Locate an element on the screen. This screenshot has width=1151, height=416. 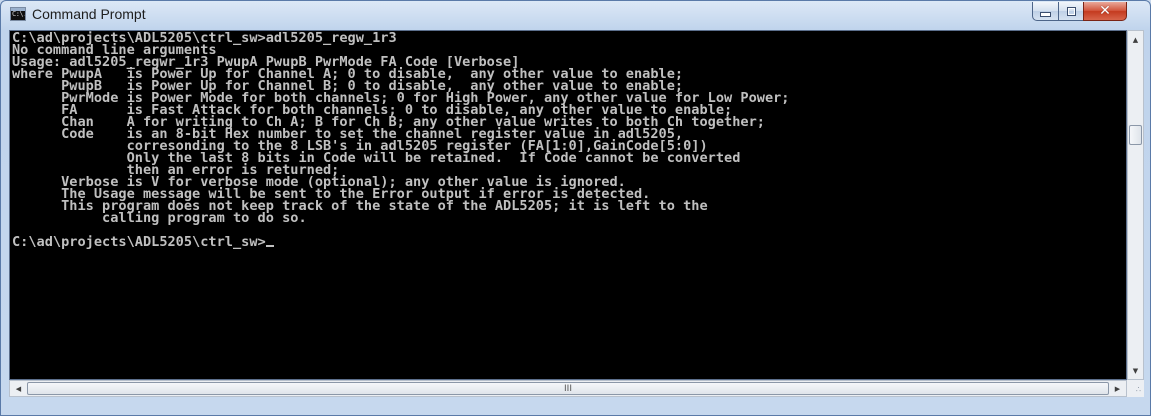
close-icon: ✕ is located at coordinates (1105, 11).